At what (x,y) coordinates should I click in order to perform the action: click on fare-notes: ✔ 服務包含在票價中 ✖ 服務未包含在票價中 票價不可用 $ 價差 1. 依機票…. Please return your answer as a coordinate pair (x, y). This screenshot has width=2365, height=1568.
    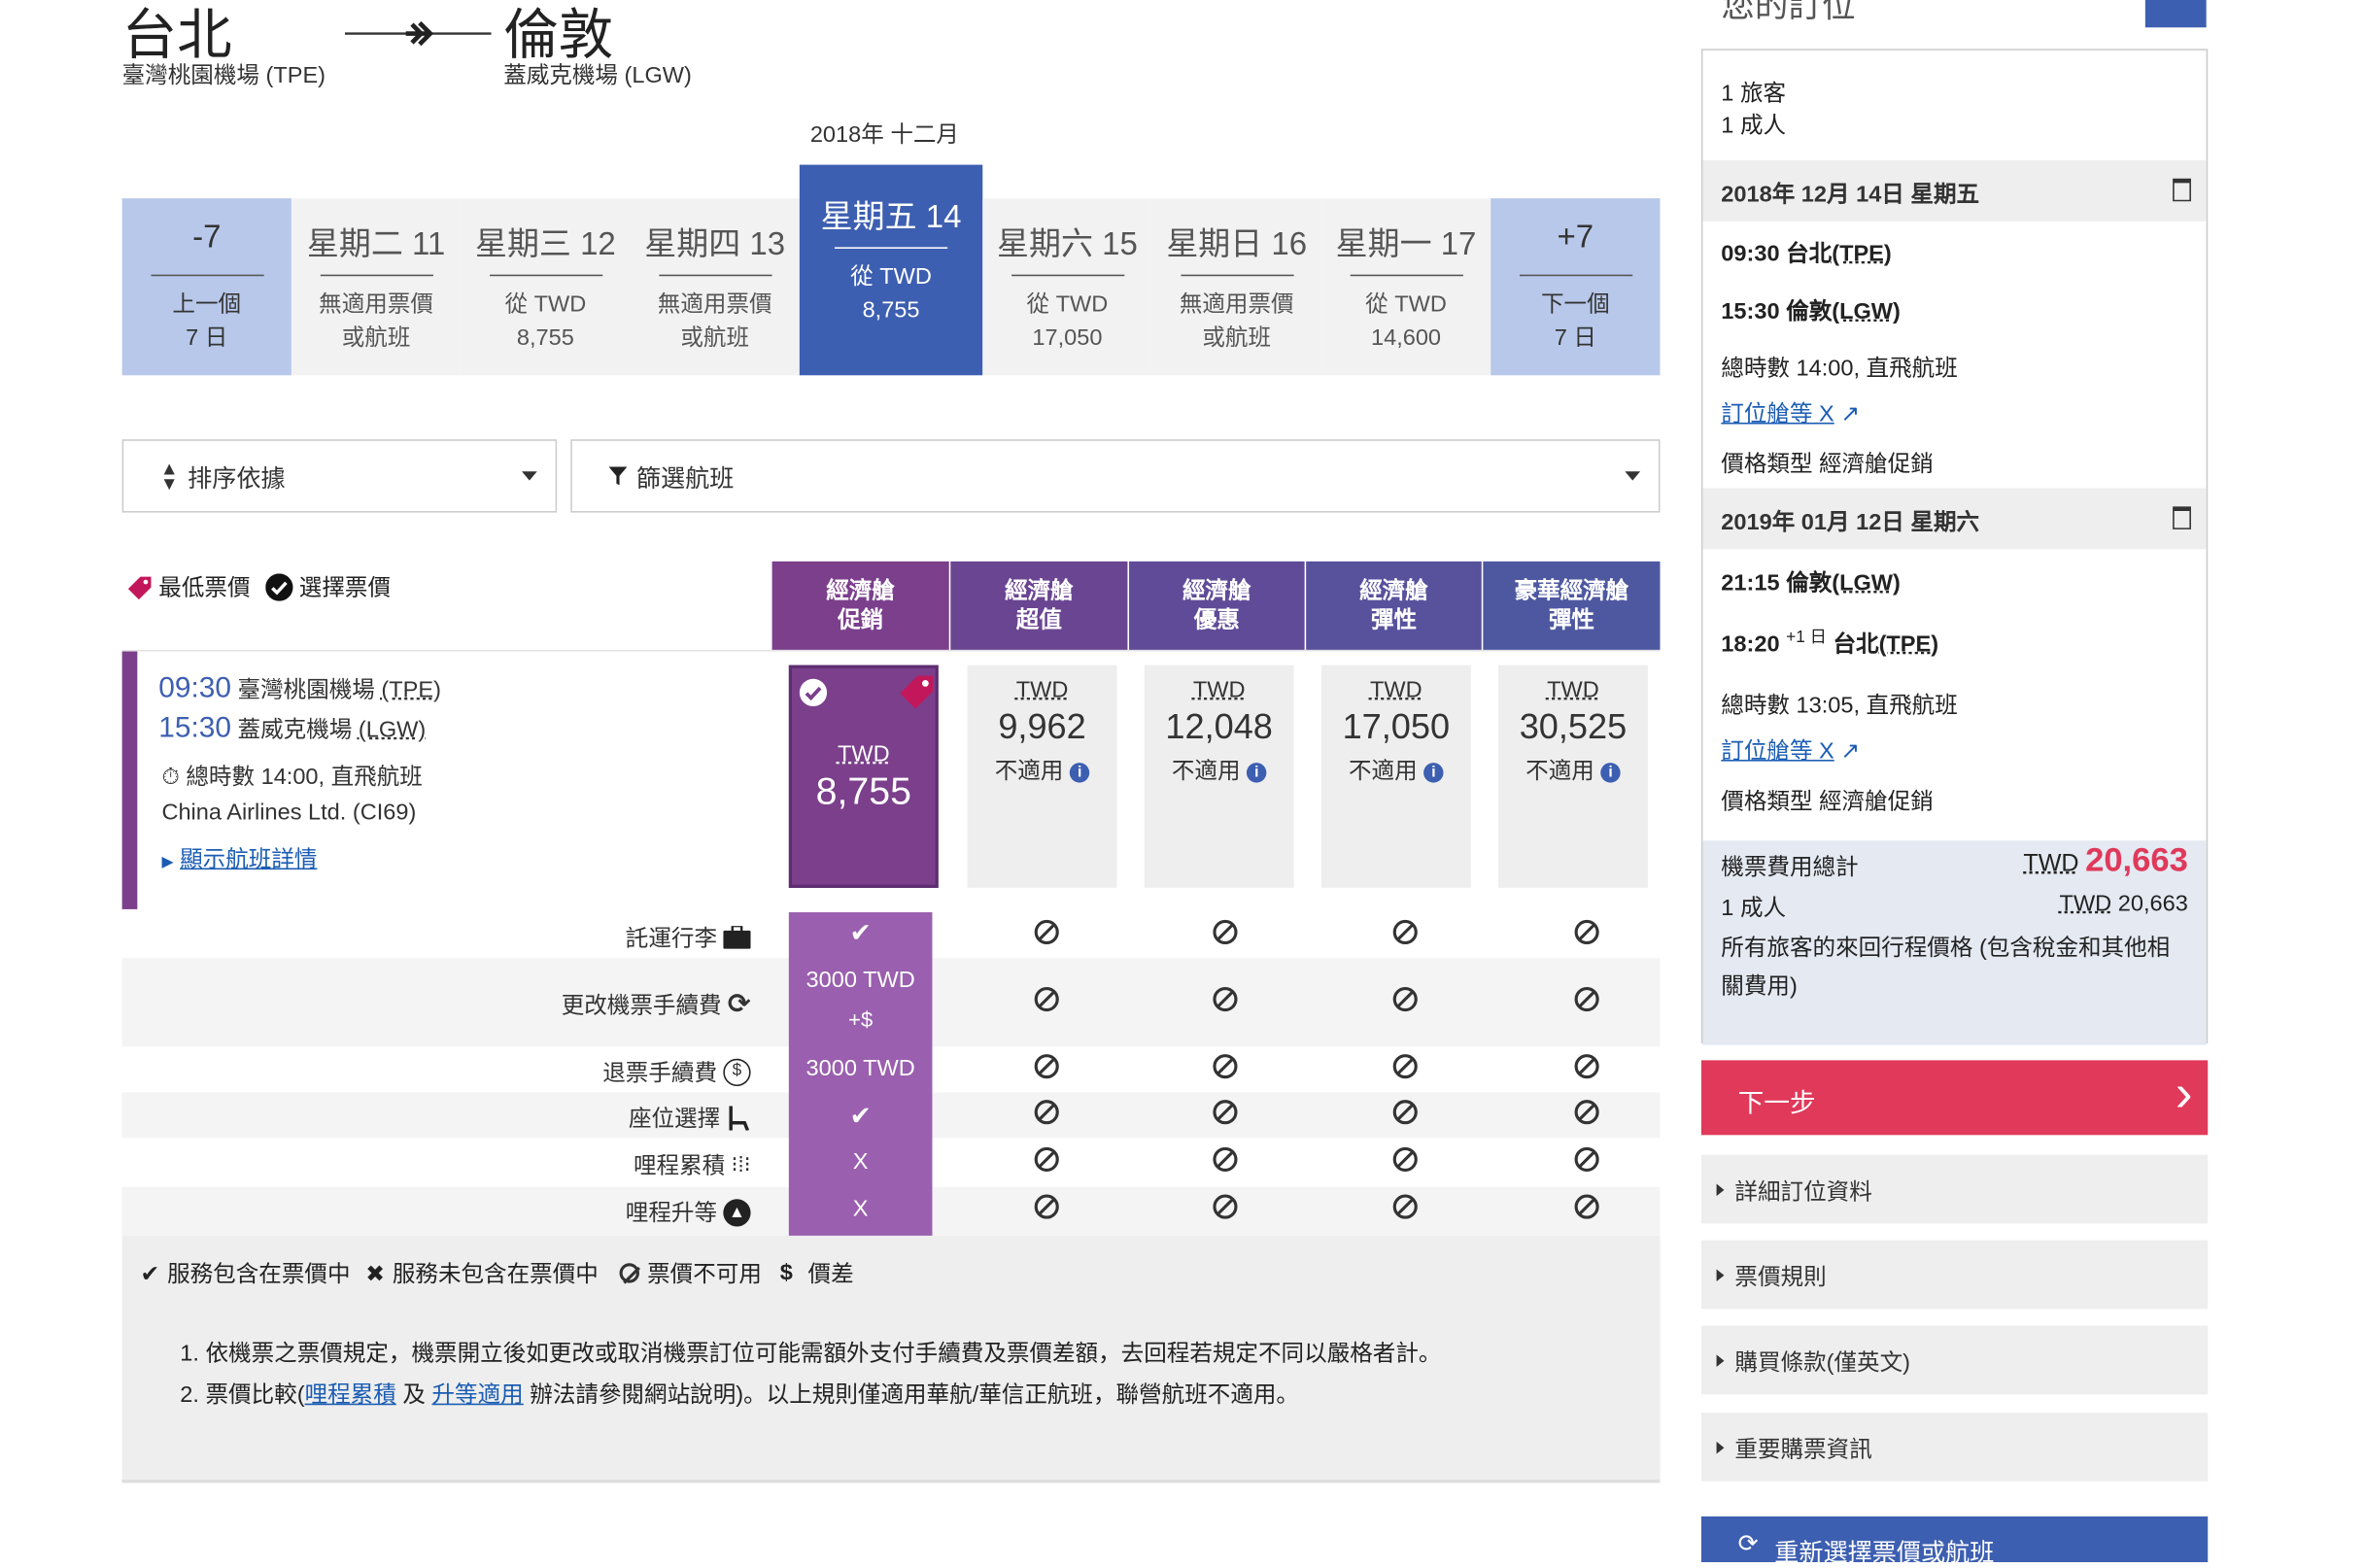
    Looking at the image, I should click on (892, 1359).